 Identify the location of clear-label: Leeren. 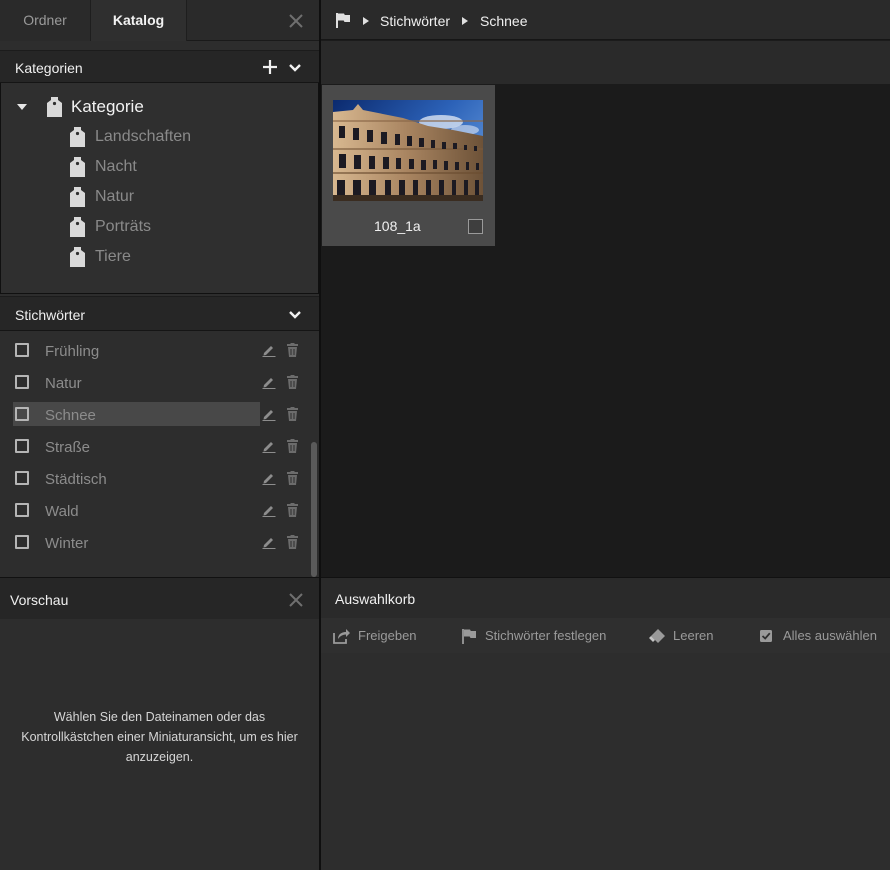
(693, 635).